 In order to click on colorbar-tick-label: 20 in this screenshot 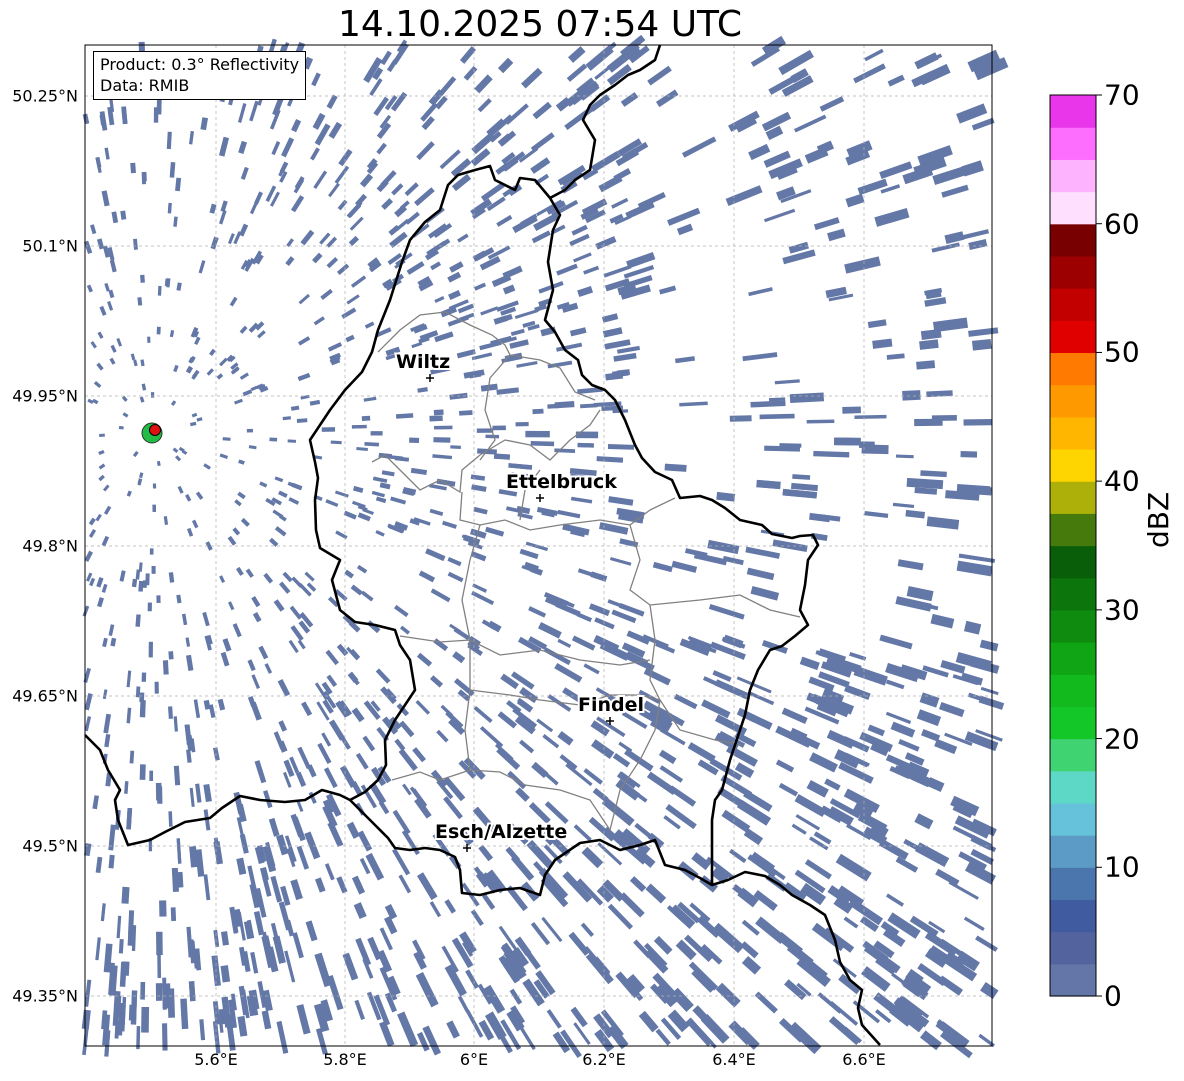, I will do `click(1122, 739)`.